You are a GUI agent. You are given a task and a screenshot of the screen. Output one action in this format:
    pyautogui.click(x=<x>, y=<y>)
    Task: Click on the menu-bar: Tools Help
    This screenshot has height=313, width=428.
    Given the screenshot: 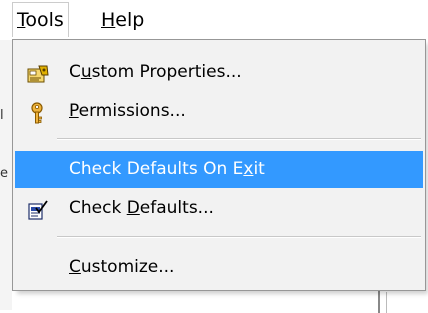 What is the action you would take?
    pyautogui.click(x=214, y=20)
    